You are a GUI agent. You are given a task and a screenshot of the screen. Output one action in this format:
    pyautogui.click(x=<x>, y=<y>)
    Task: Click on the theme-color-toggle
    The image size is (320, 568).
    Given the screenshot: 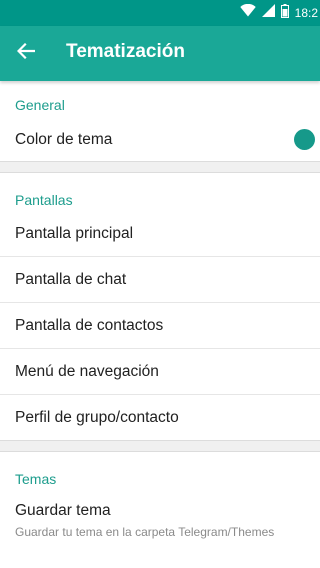 What is the action you would take?
    pyautogui.click(x=304, y=139)
    